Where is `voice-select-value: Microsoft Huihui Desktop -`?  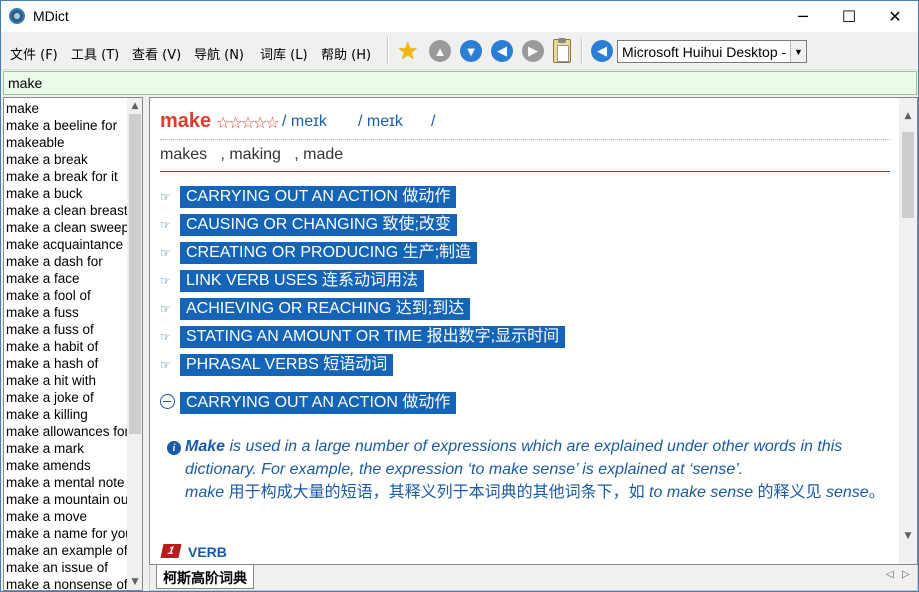 voice-select-value: Microsoft Huihui Desktop - is located at coordinates (704, 52).